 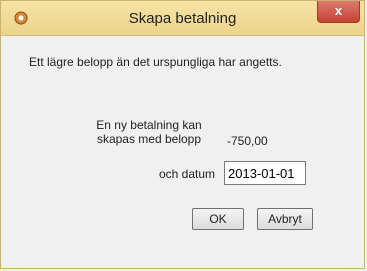 What do you see at coordinates (218, 219) in the screenshot?
I see `ok-button: OK` at bounding box center [218, 219].